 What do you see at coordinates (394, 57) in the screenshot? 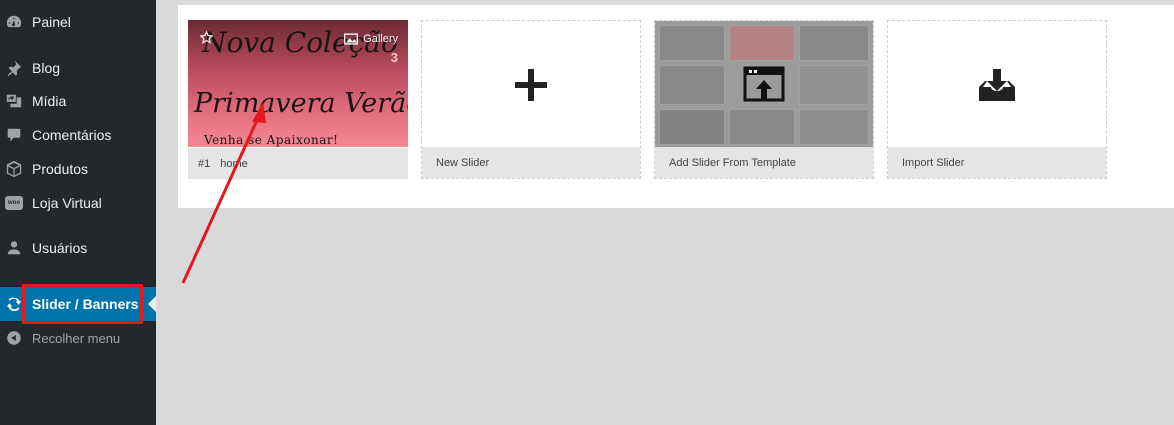
I see `slide-count: 3` at bounding box center [394, 57].